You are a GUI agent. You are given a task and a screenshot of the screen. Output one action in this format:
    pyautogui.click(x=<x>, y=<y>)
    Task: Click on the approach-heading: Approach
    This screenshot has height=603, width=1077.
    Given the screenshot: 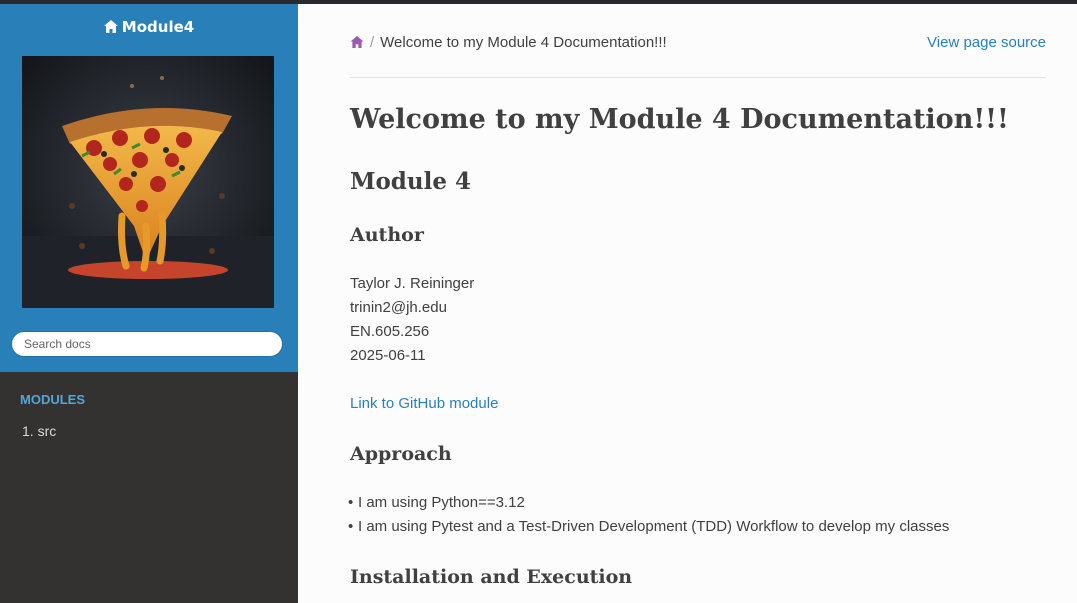 What is the action you would take?
    pyautogui.click(x=401, y=454)
    